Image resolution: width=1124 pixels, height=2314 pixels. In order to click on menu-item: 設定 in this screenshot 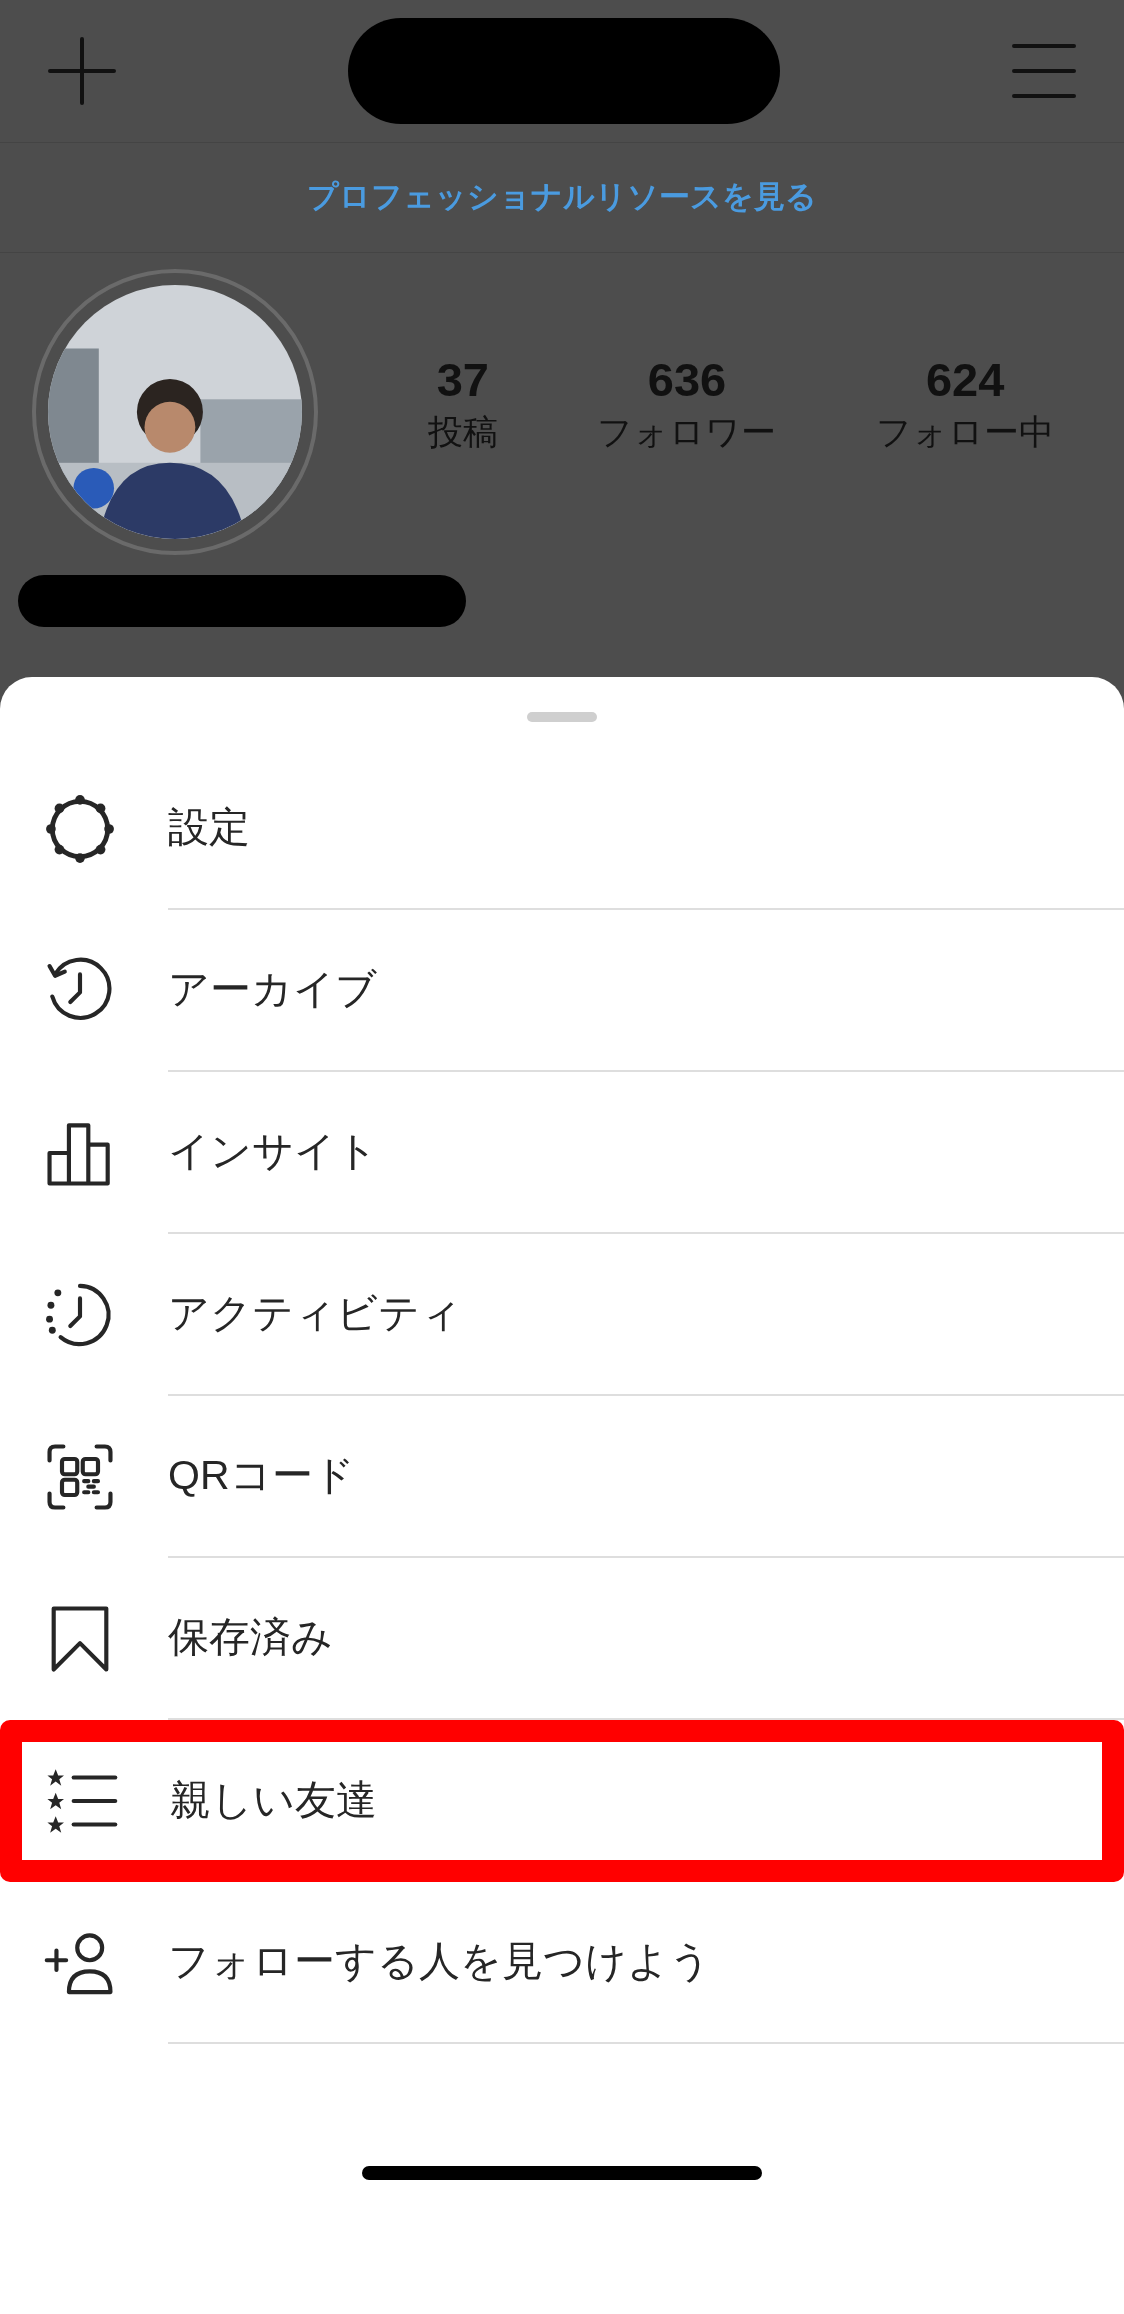, I will do `click(562, 829)`.